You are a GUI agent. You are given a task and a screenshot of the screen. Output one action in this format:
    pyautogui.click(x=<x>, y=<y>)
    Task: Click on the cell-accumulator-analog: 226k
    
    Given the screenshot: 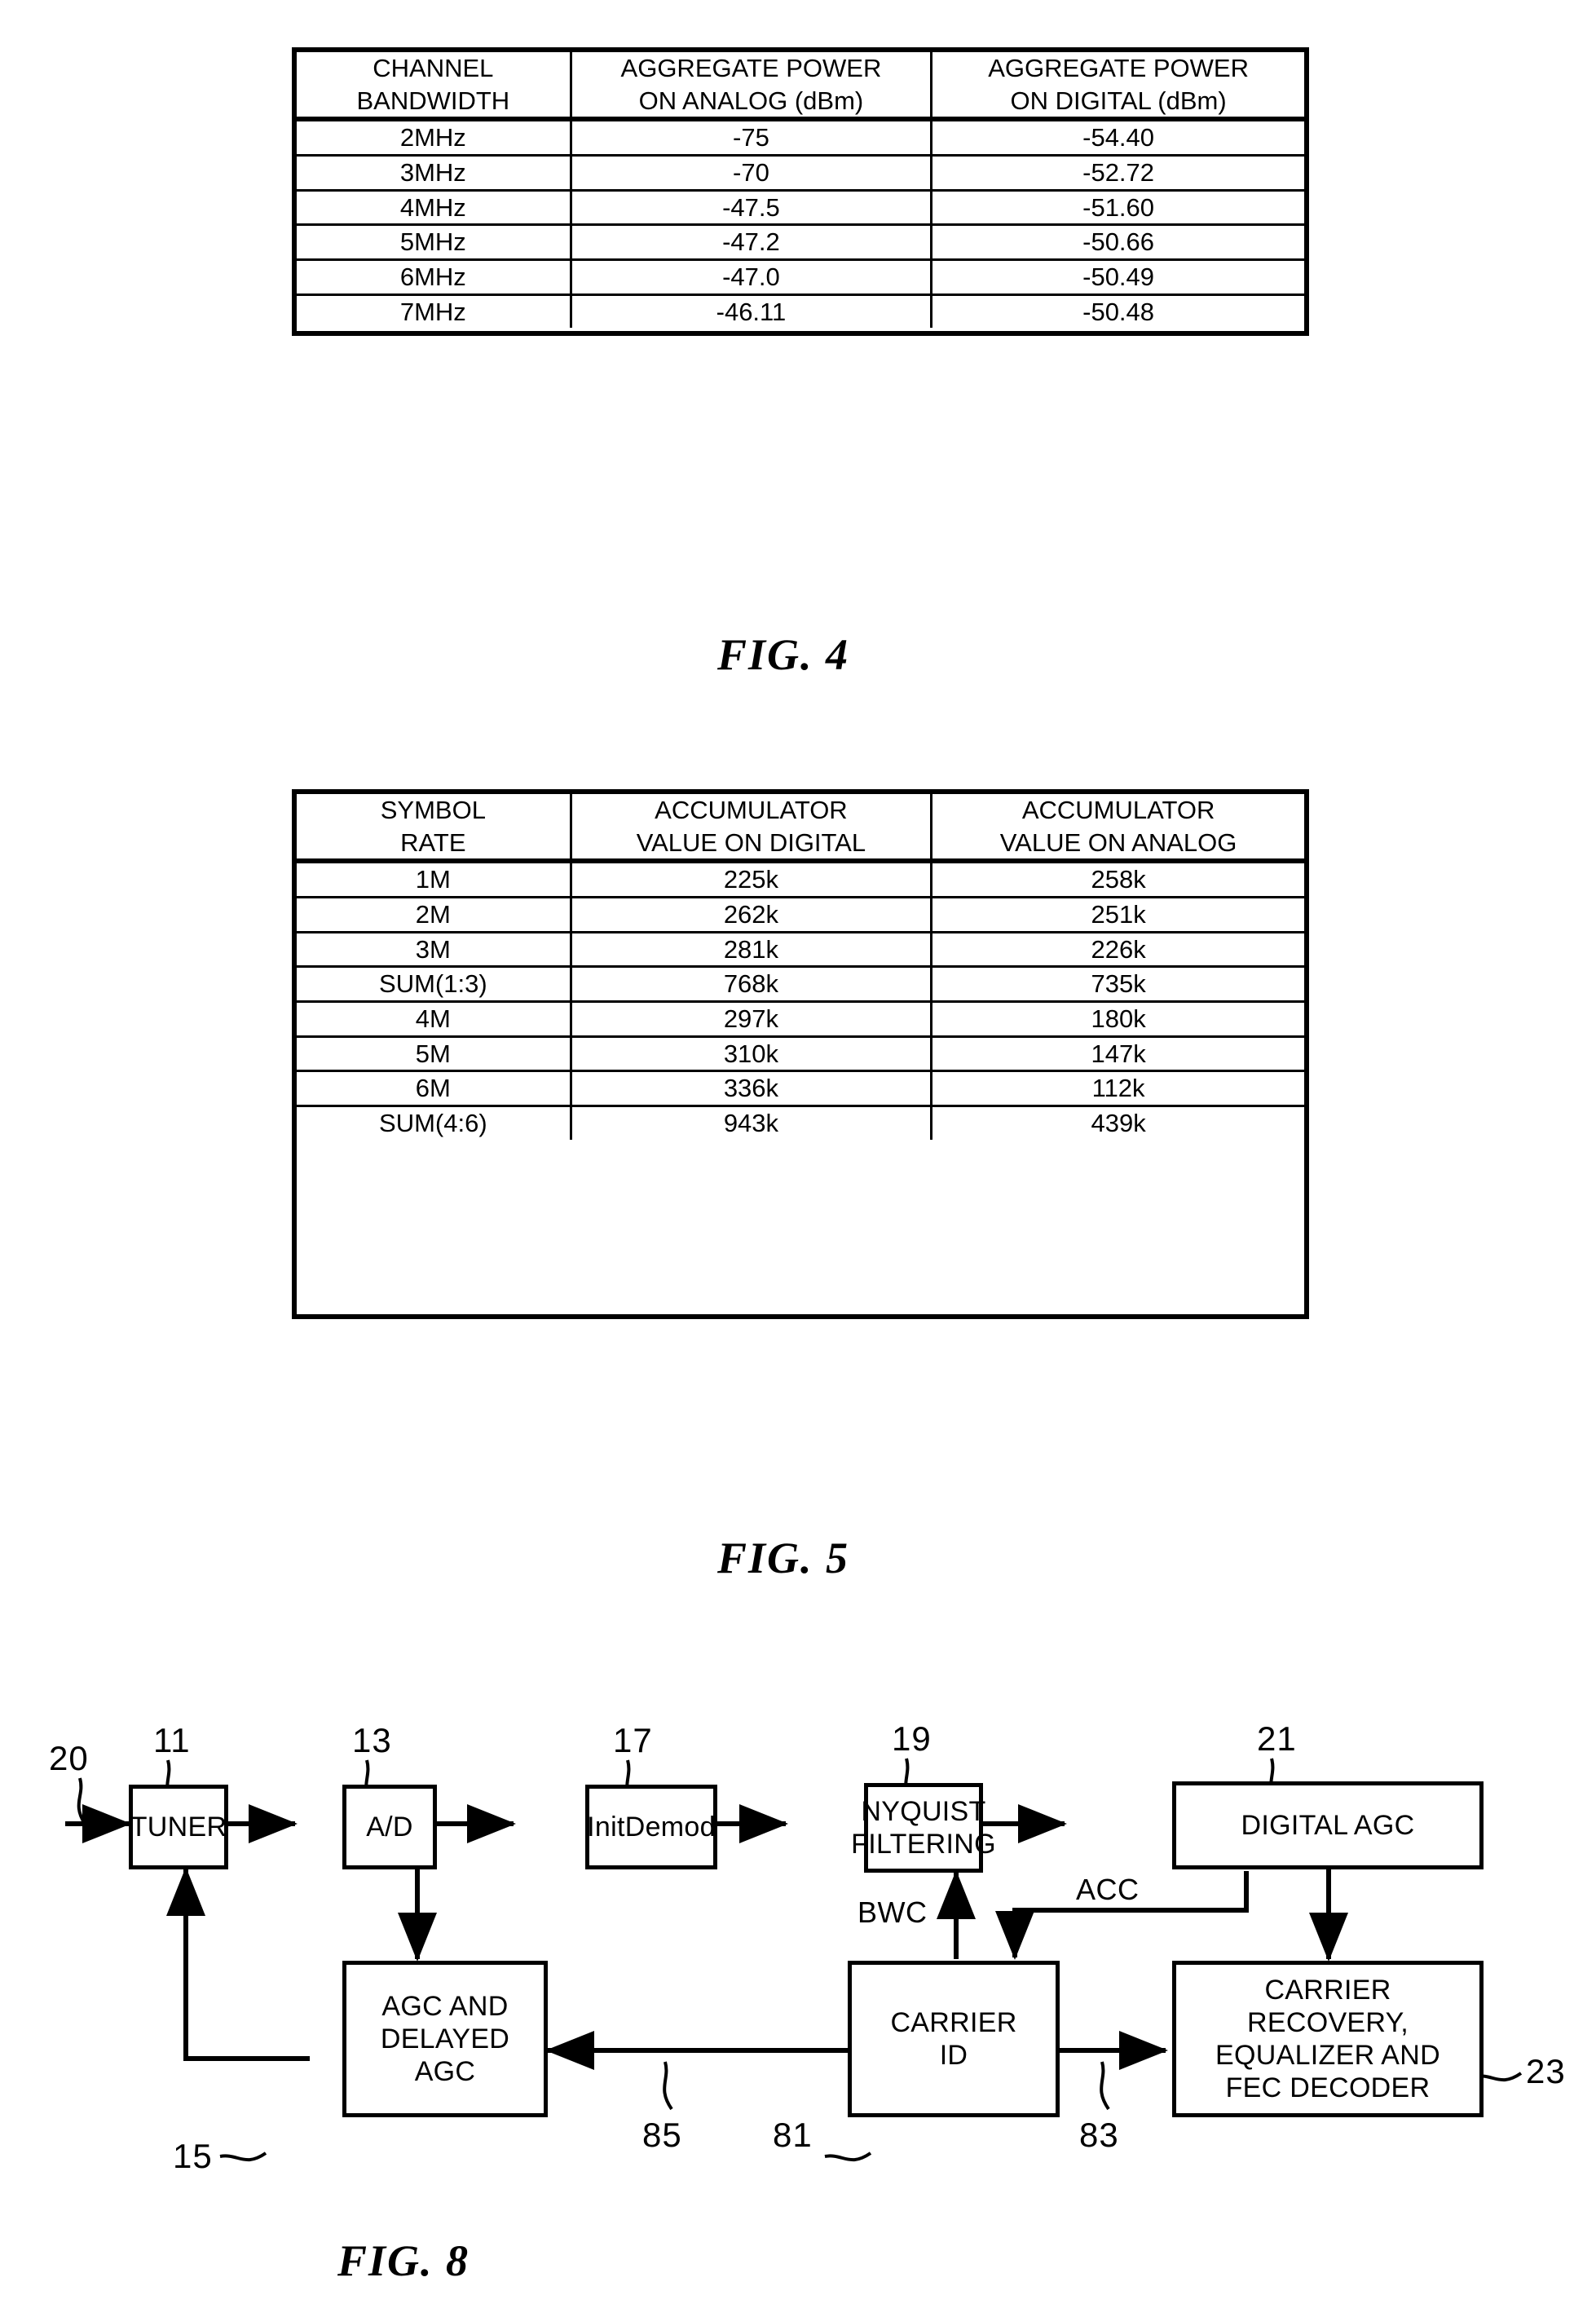 What is the action you would take?
    pyautogui.click(x=1117, y=949)
    